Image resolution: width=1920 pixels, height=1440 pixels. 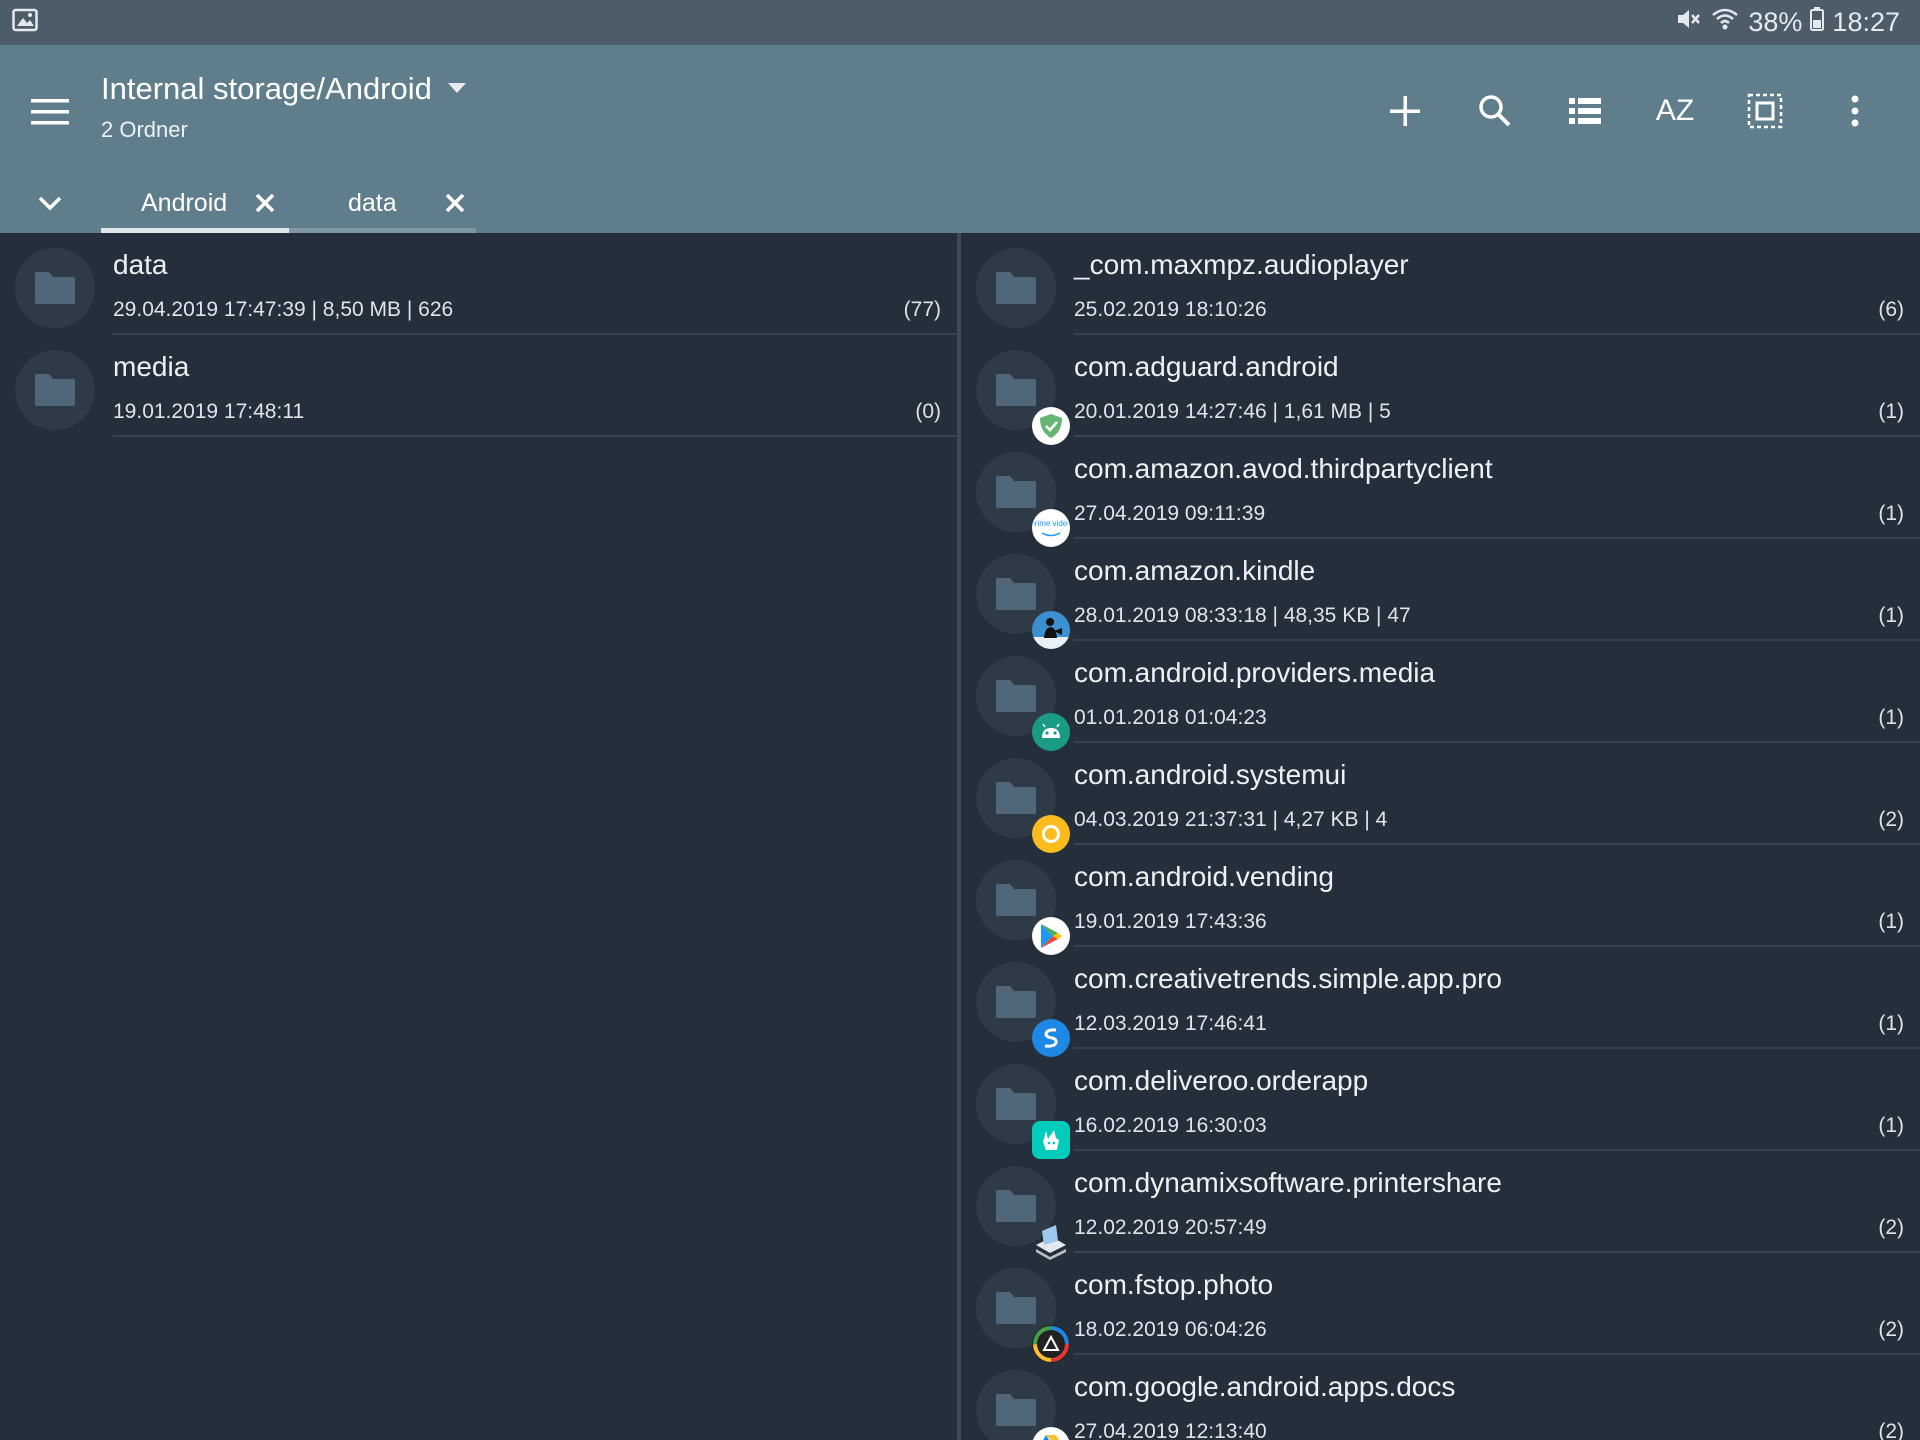 What do you see at coordinates (1170, 921) in the screenshot?
I see `item-meta: 19.01.2019 17:43:36` at bounding box center [1170, 921].